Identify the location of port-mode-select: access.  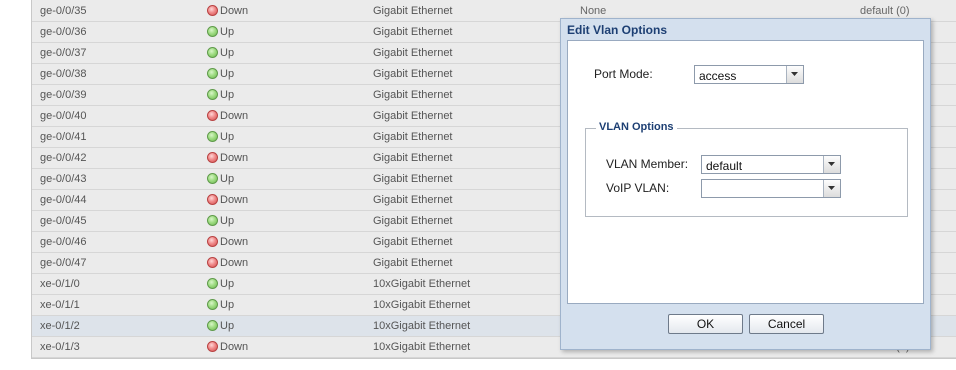
(749, 74).